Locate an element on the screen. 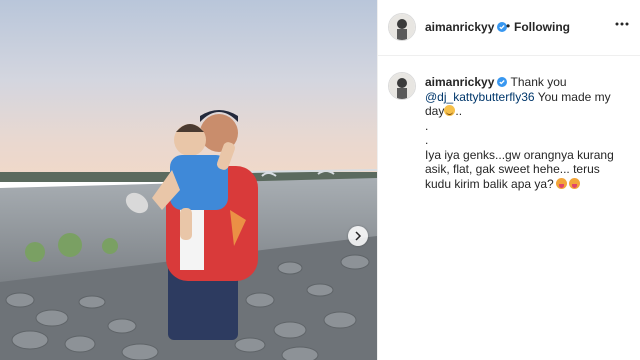 The image size is (640, 360). avatar is located at coordinates (402, 27).